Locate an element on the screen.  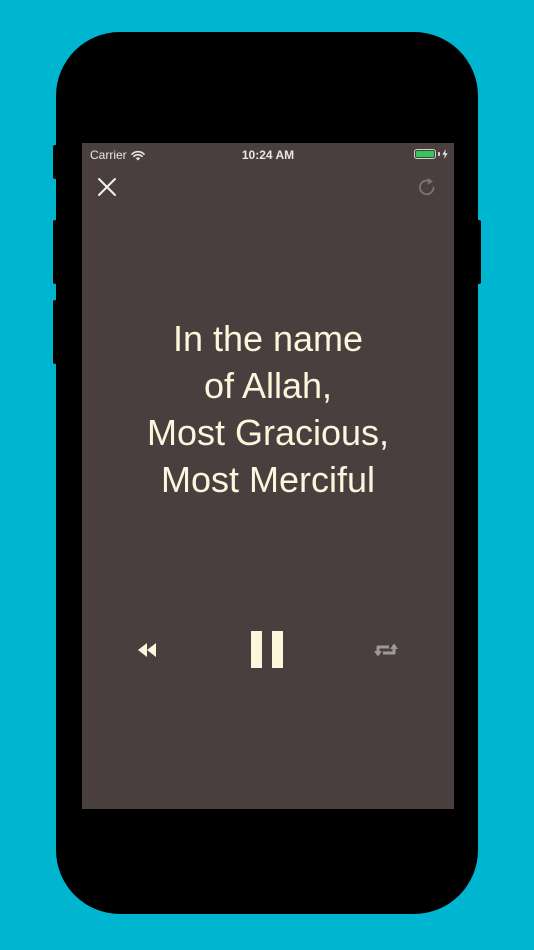
battery-indicator is located at coordinates (431, 154).